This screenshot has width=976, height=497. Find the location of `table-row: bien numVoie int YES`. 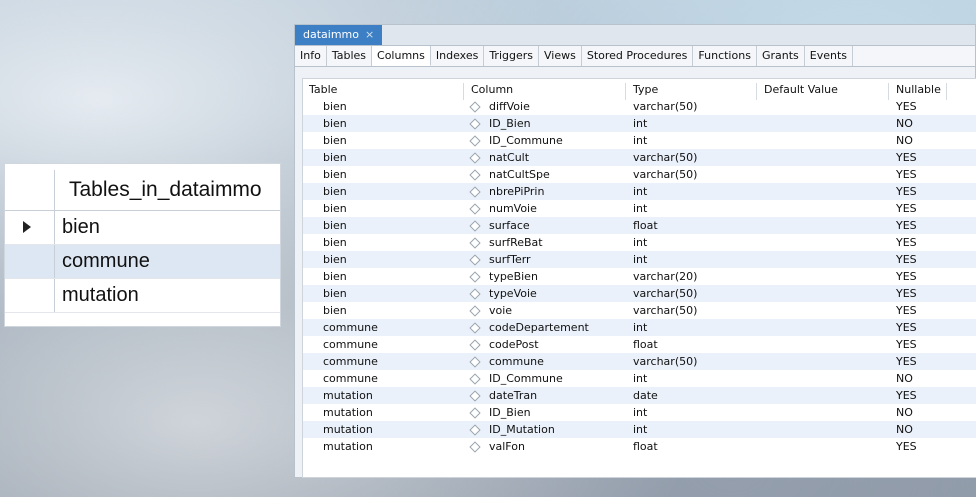

table-row: bien numVoie int YES is located at coordinates (639, 208).